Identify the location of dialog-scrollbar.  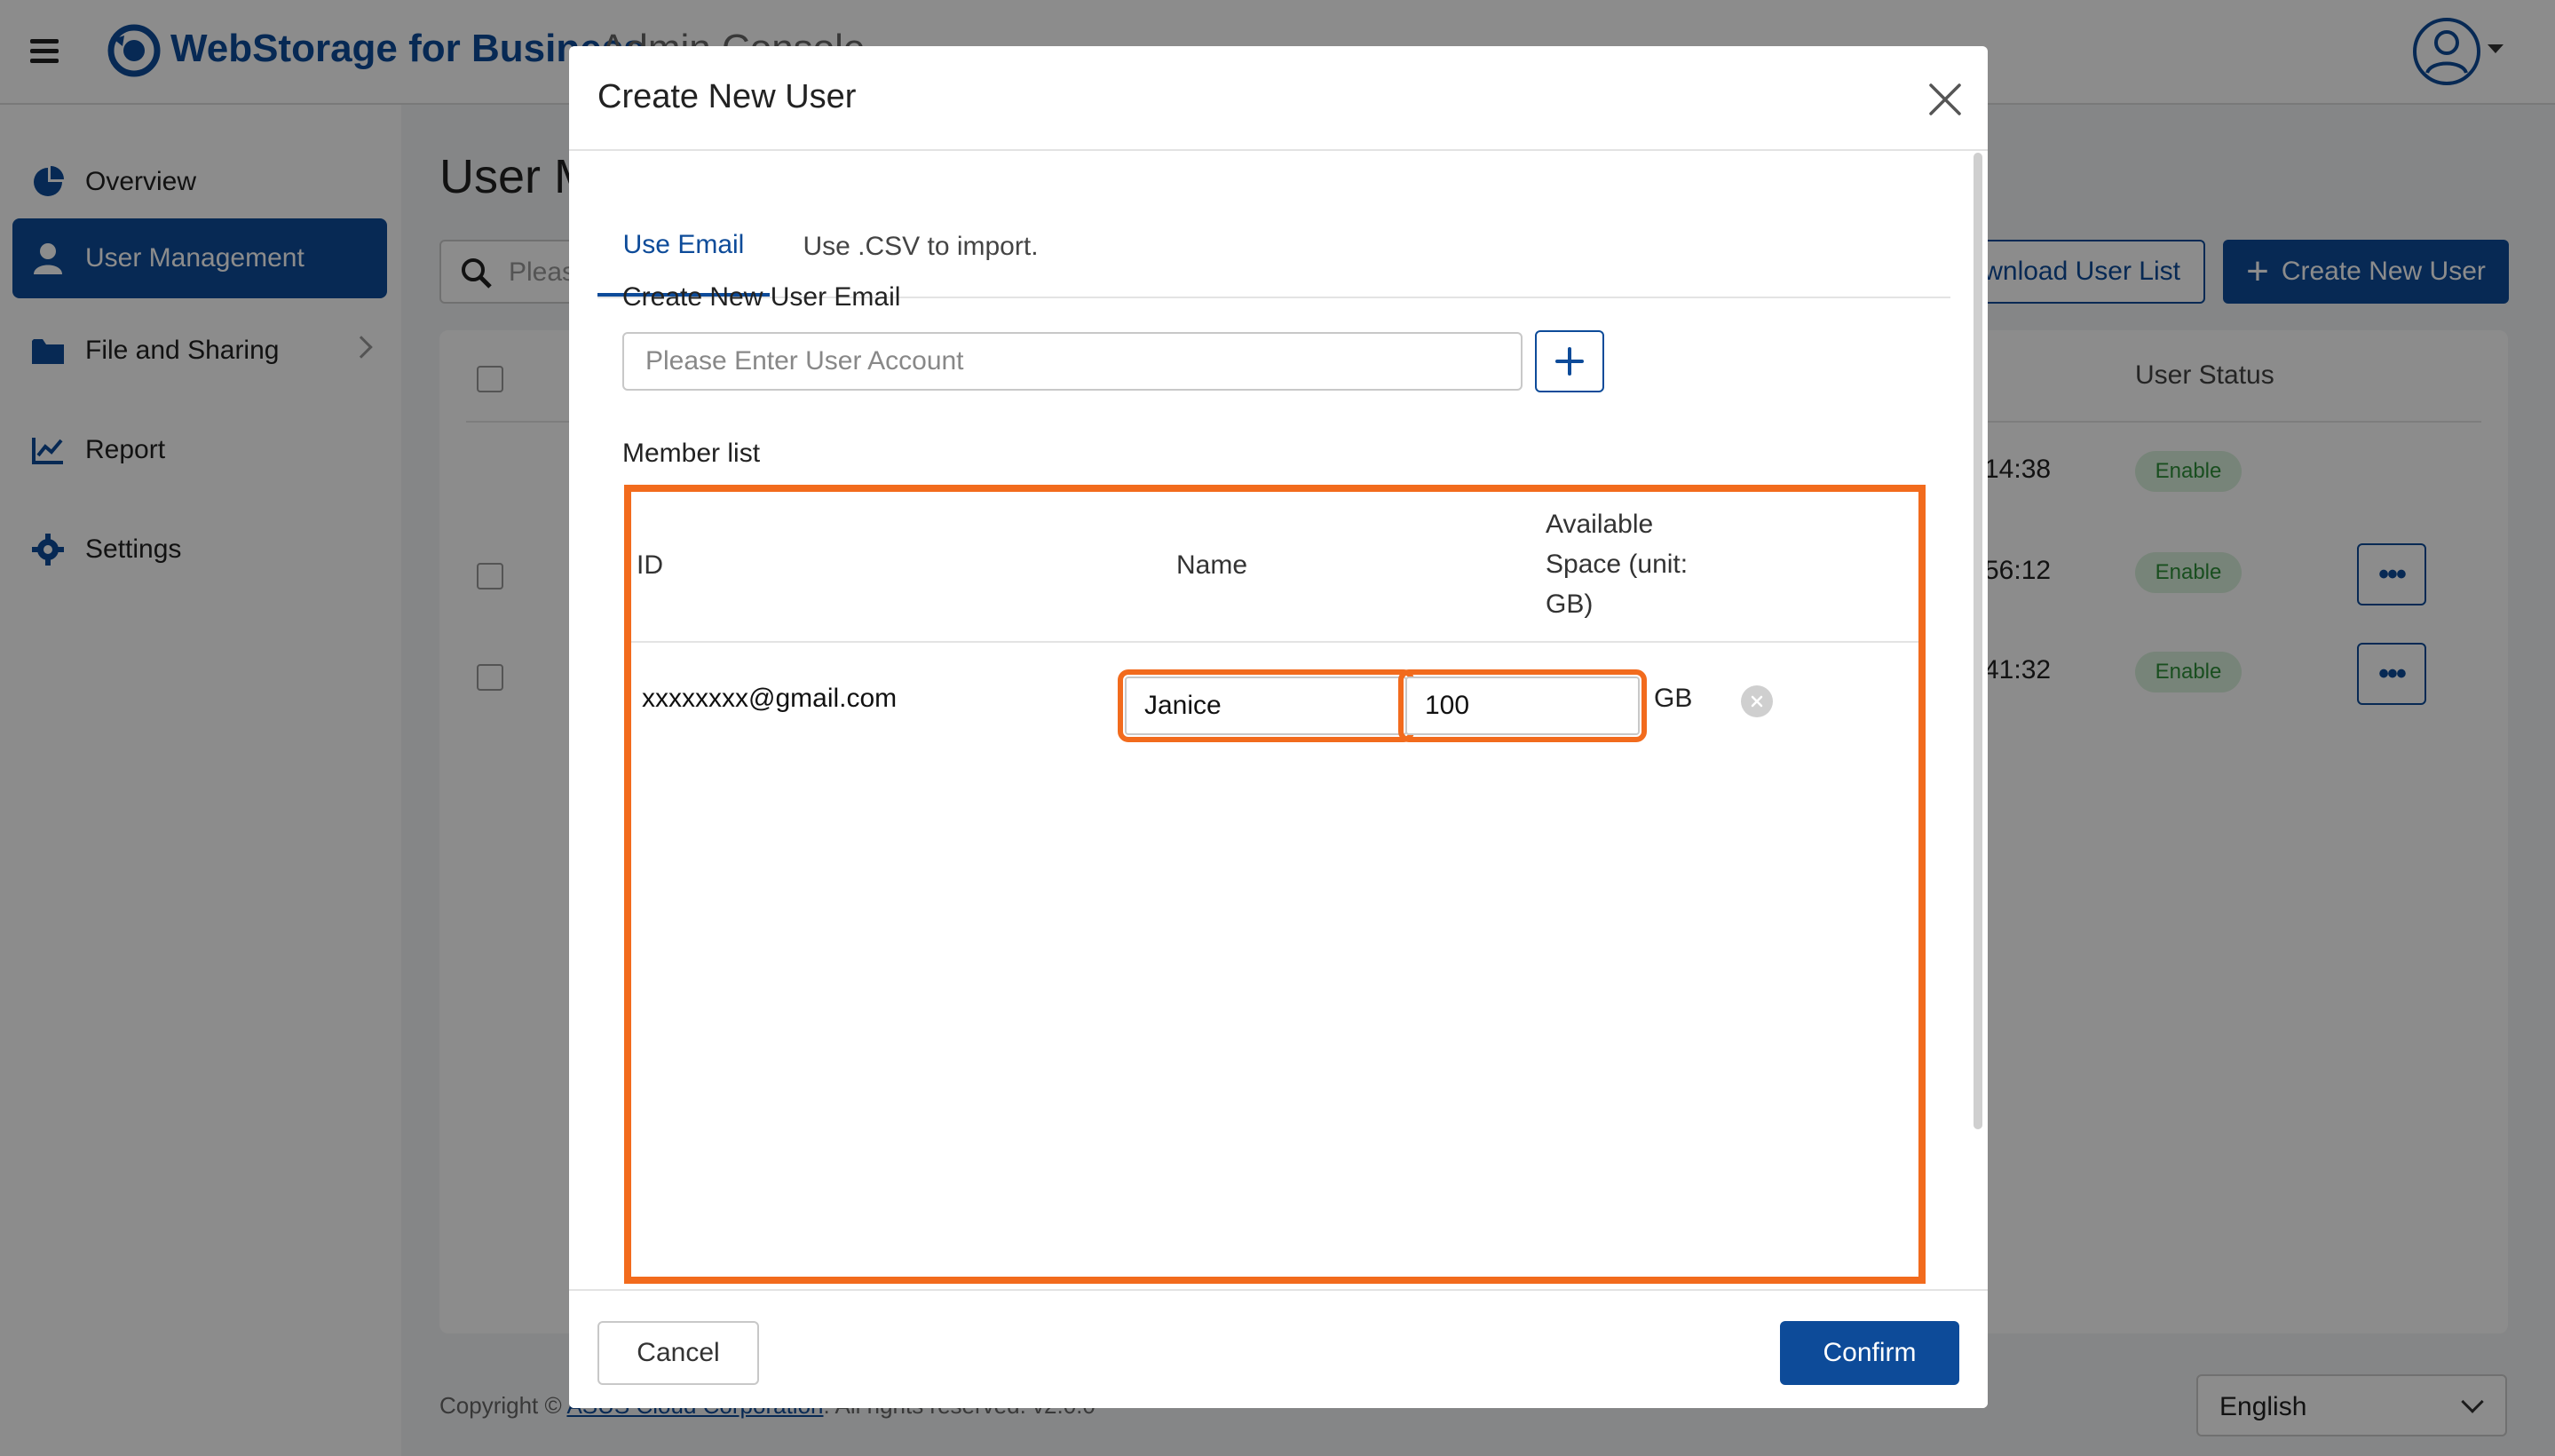
(1978, 641).